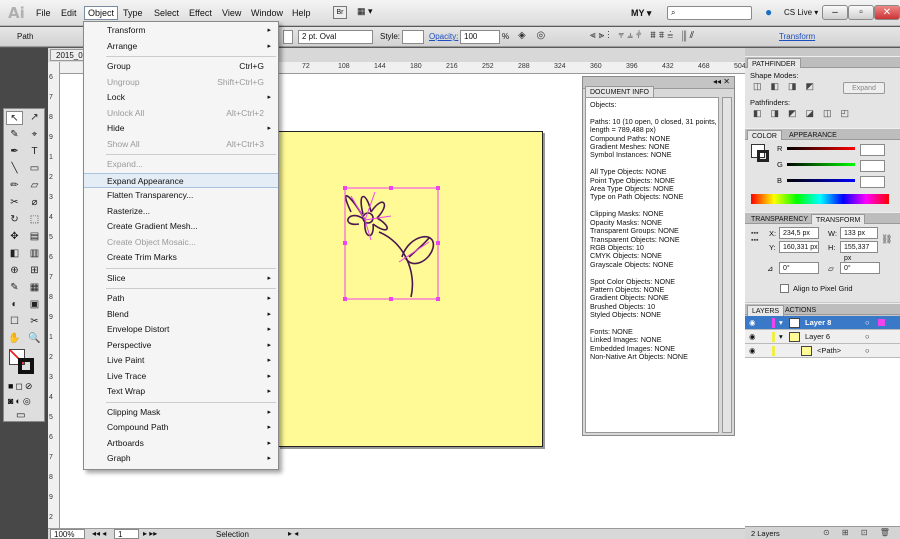  I want to click on tab-layers: LAYERS, so click(766, 310).